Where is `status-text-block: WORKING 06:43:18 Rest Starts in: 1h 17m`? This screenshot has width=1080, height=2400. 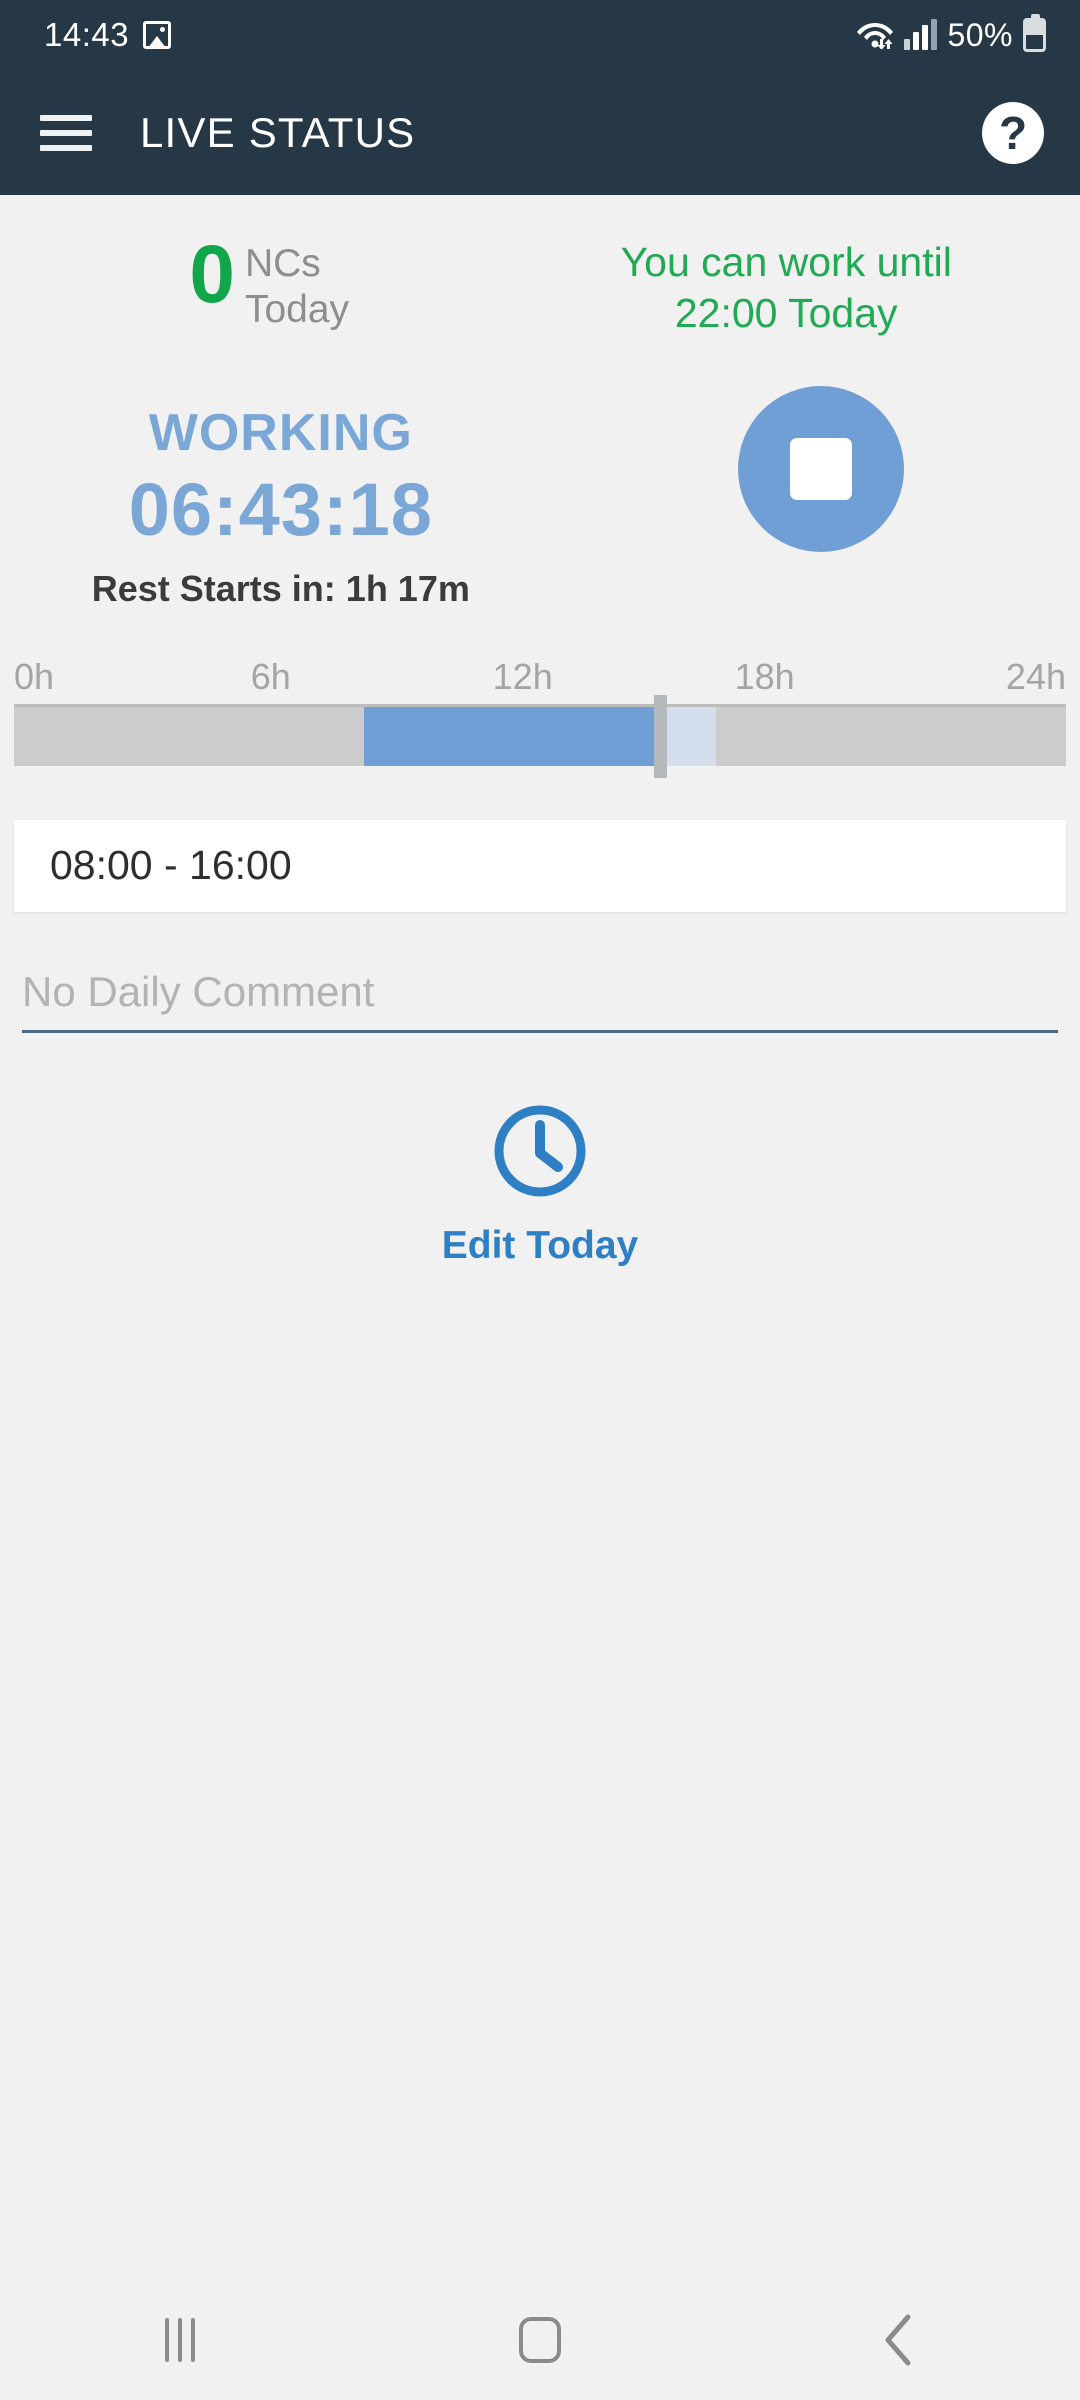
status-text-block: WORKING 06:43:18 Rest Starts in: 1h 17m is located at coordinates (281, 506).